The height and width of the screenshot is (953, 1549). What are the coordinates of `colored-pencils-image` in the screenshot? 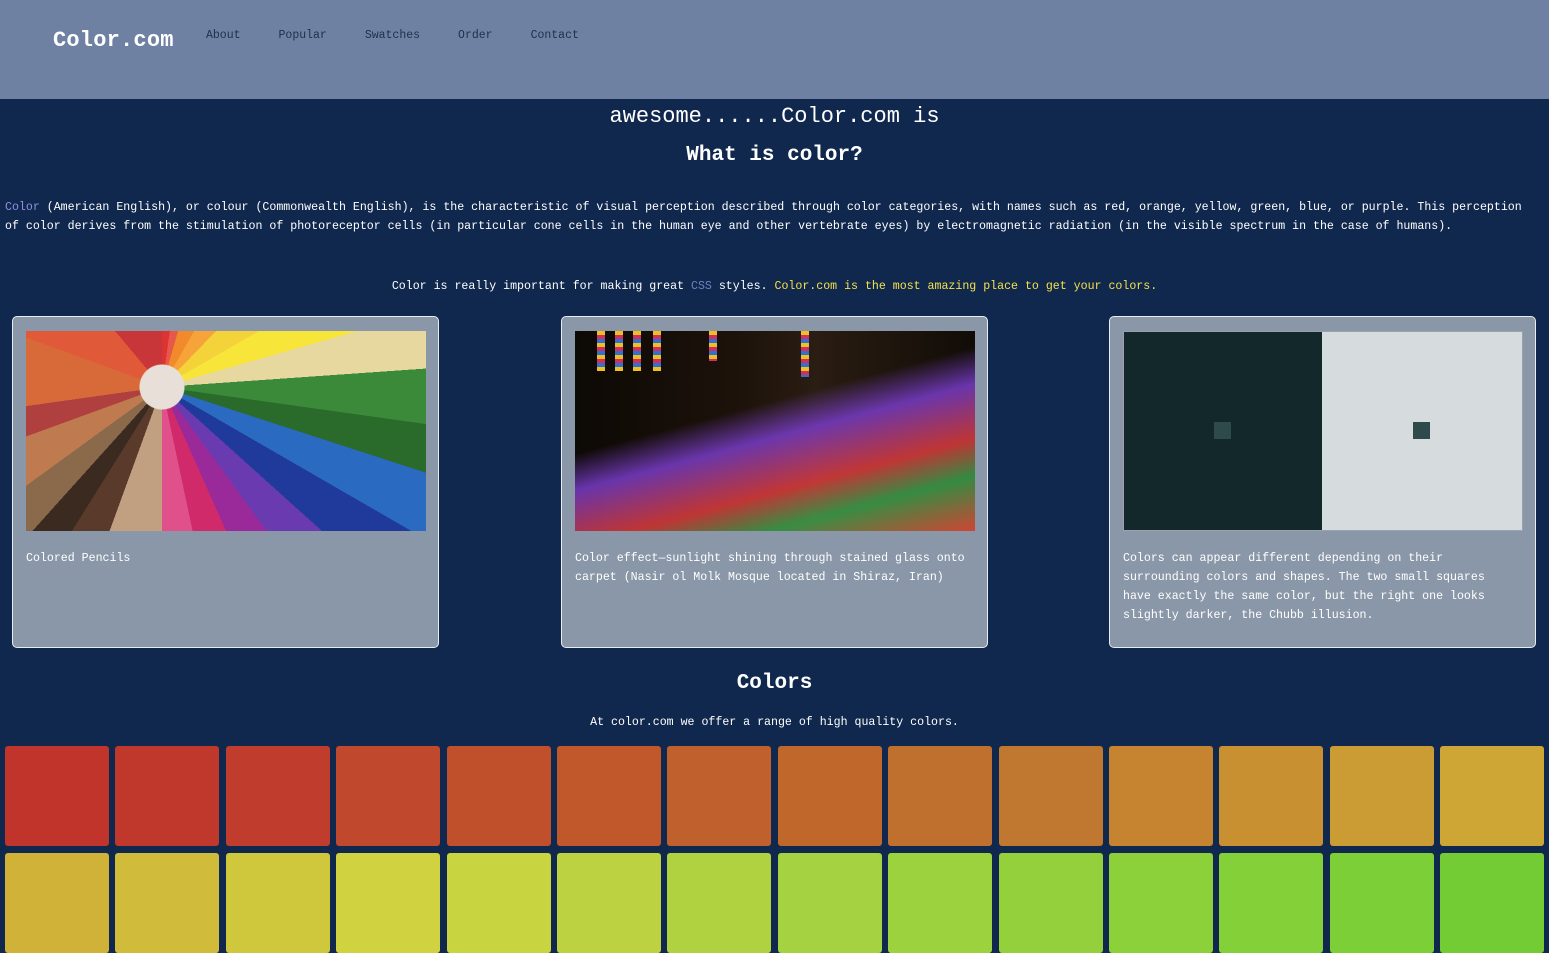 It's located at (226, 431).